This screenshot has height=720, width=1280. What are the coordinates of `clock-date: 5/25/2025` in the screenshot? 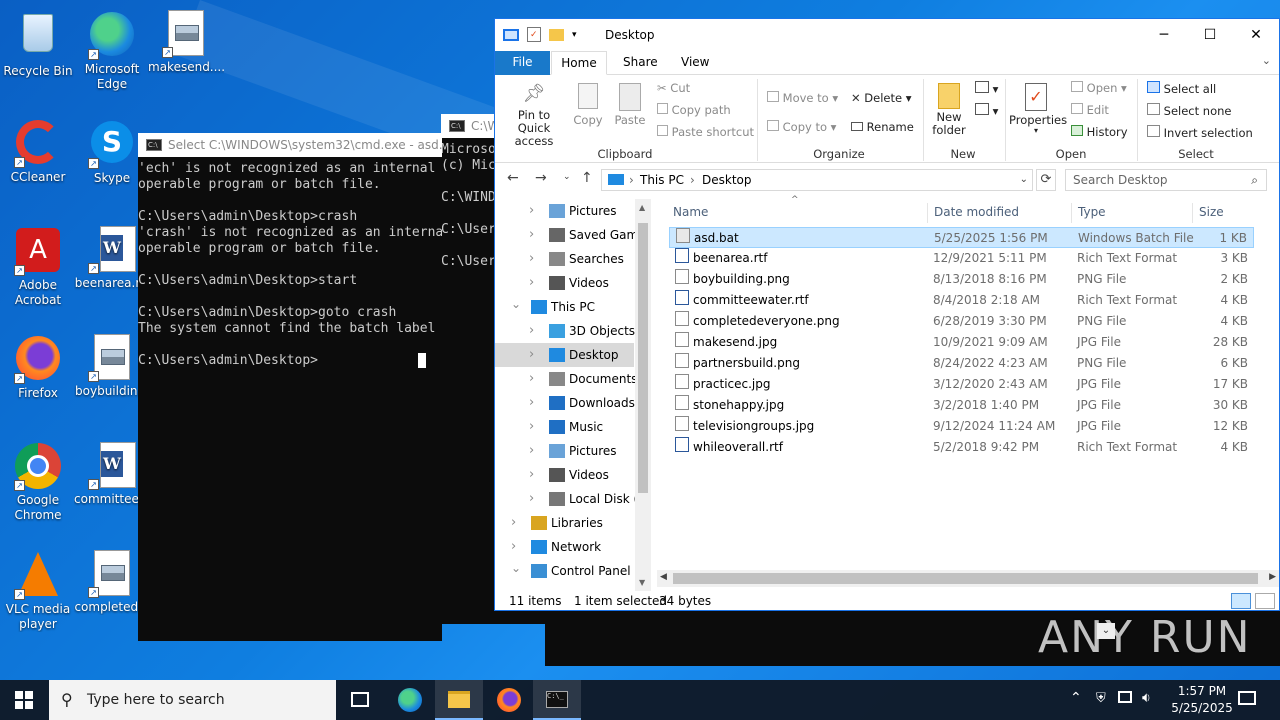 It's located at (1202, 708).